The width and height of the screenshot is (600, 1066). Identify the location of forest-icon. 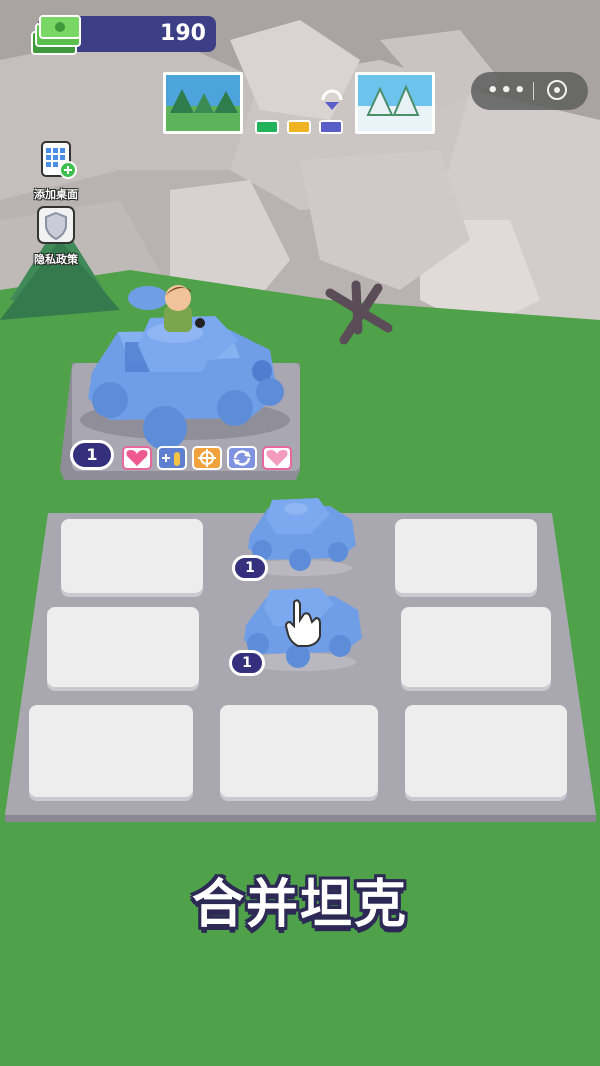
(204, 101).